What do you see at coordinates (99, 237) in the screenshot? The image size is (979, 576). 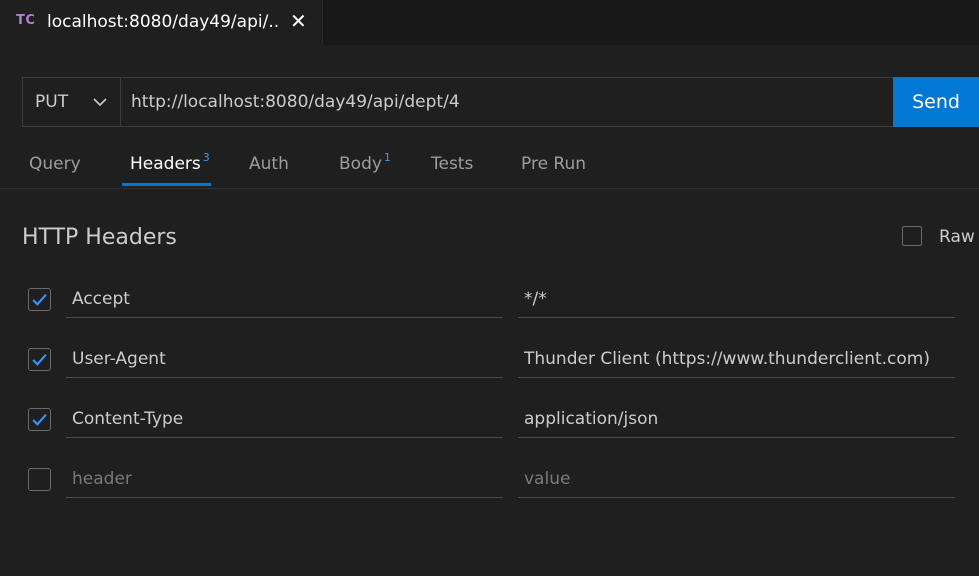 I see `section-title: HTTP Headers` at bounding box center [99, 237].